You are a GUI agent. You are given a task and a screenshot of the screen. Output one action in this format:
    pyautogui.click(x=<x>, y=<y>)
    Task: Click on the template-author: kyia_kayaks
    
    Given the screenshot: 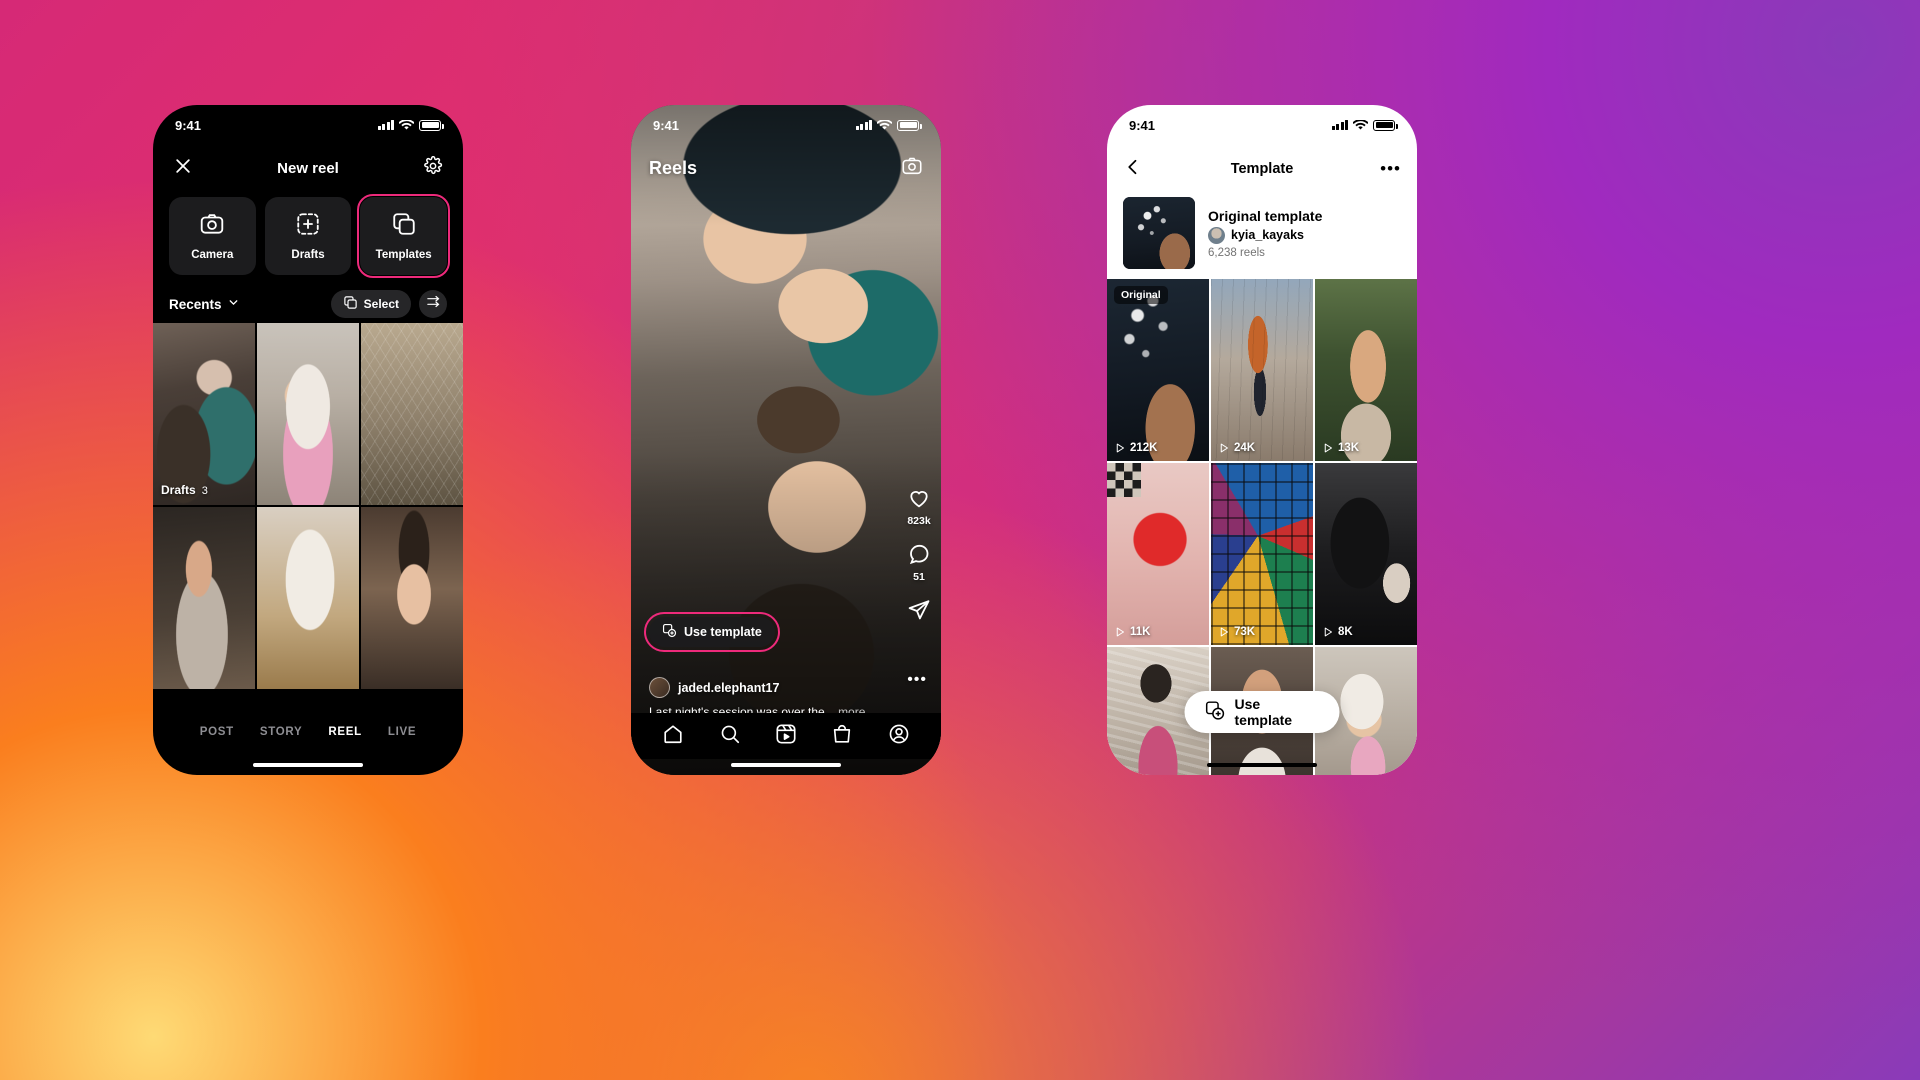 What is the action you would take?
    pyautogui.click(x=1265, y=235)
    